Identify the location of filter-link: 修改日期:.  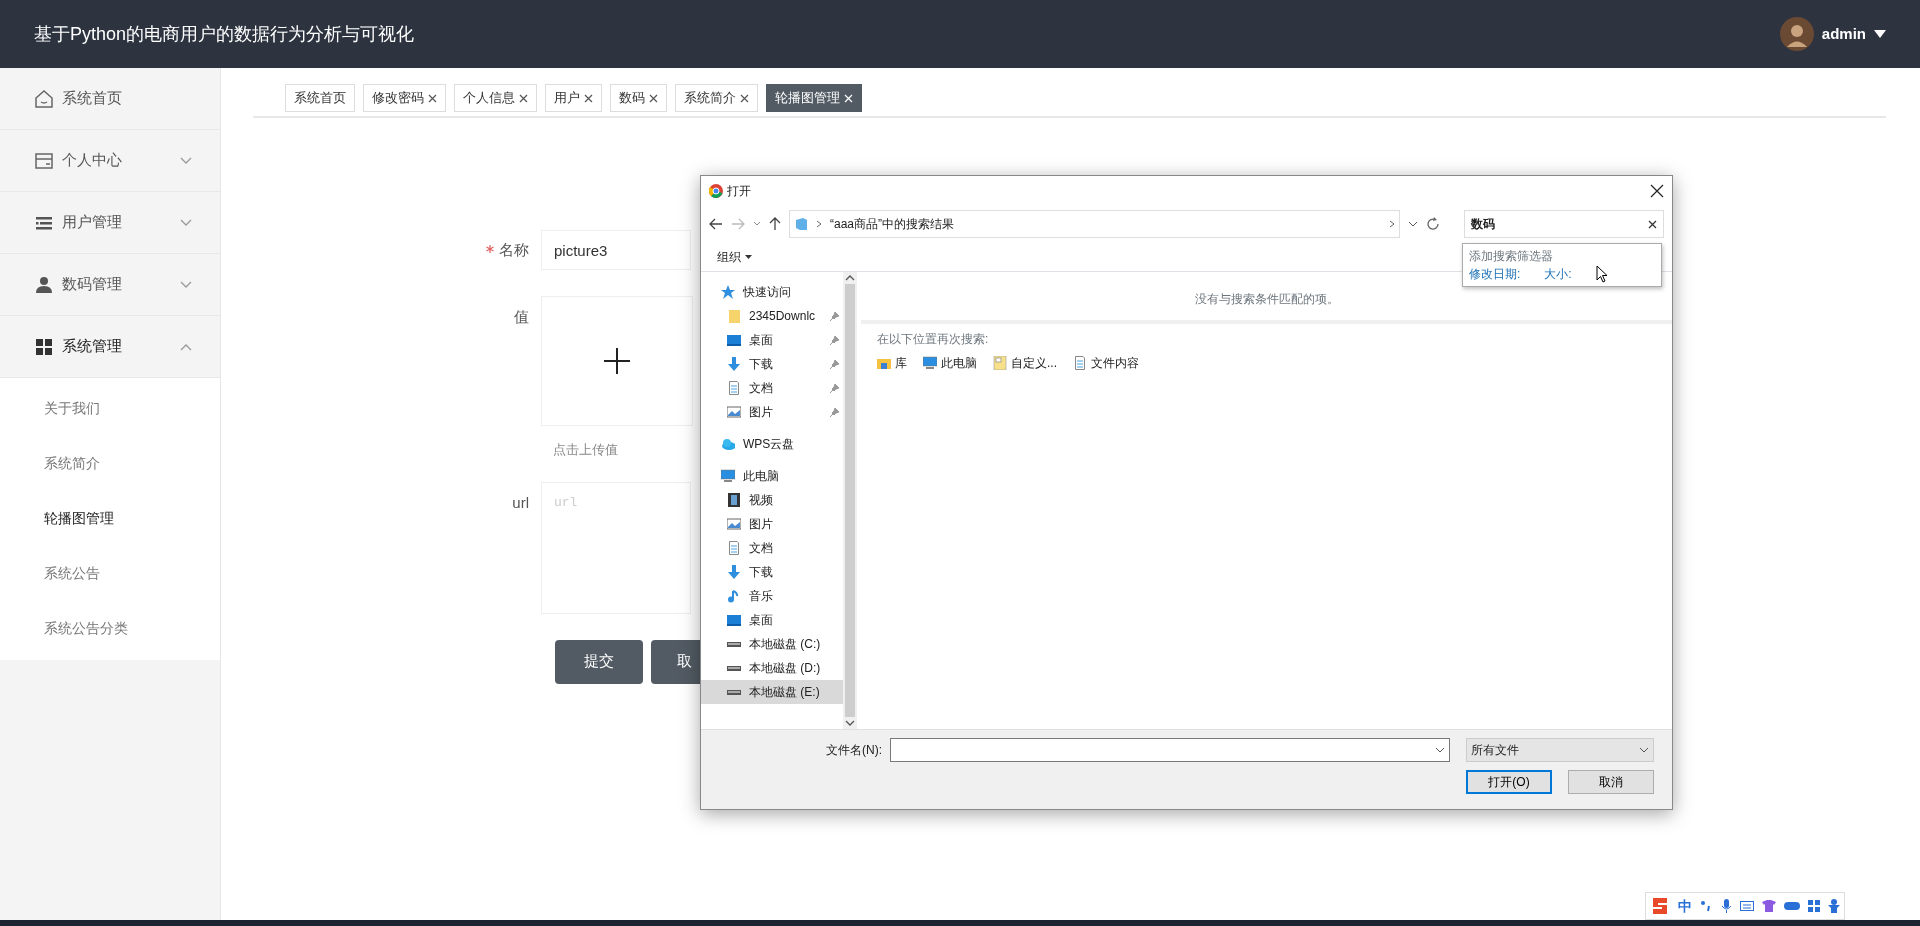
(1495, 274).